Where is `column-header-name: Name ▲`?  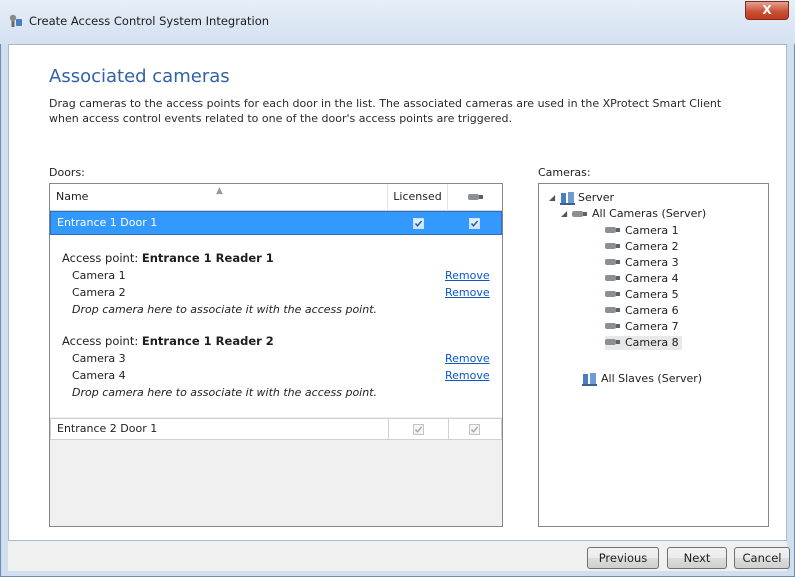 column-header-name: Name ▲ is located at coordinates (219, 197).